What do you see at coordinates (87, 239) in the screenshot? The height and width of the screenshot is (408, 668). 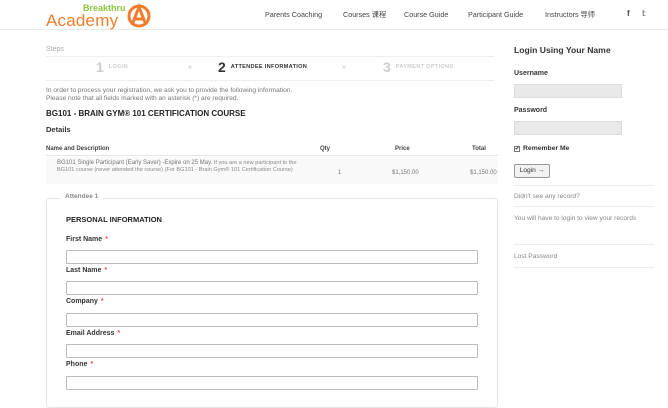 I see `first-name-label: First Name *` at bounding box center [87, 239].